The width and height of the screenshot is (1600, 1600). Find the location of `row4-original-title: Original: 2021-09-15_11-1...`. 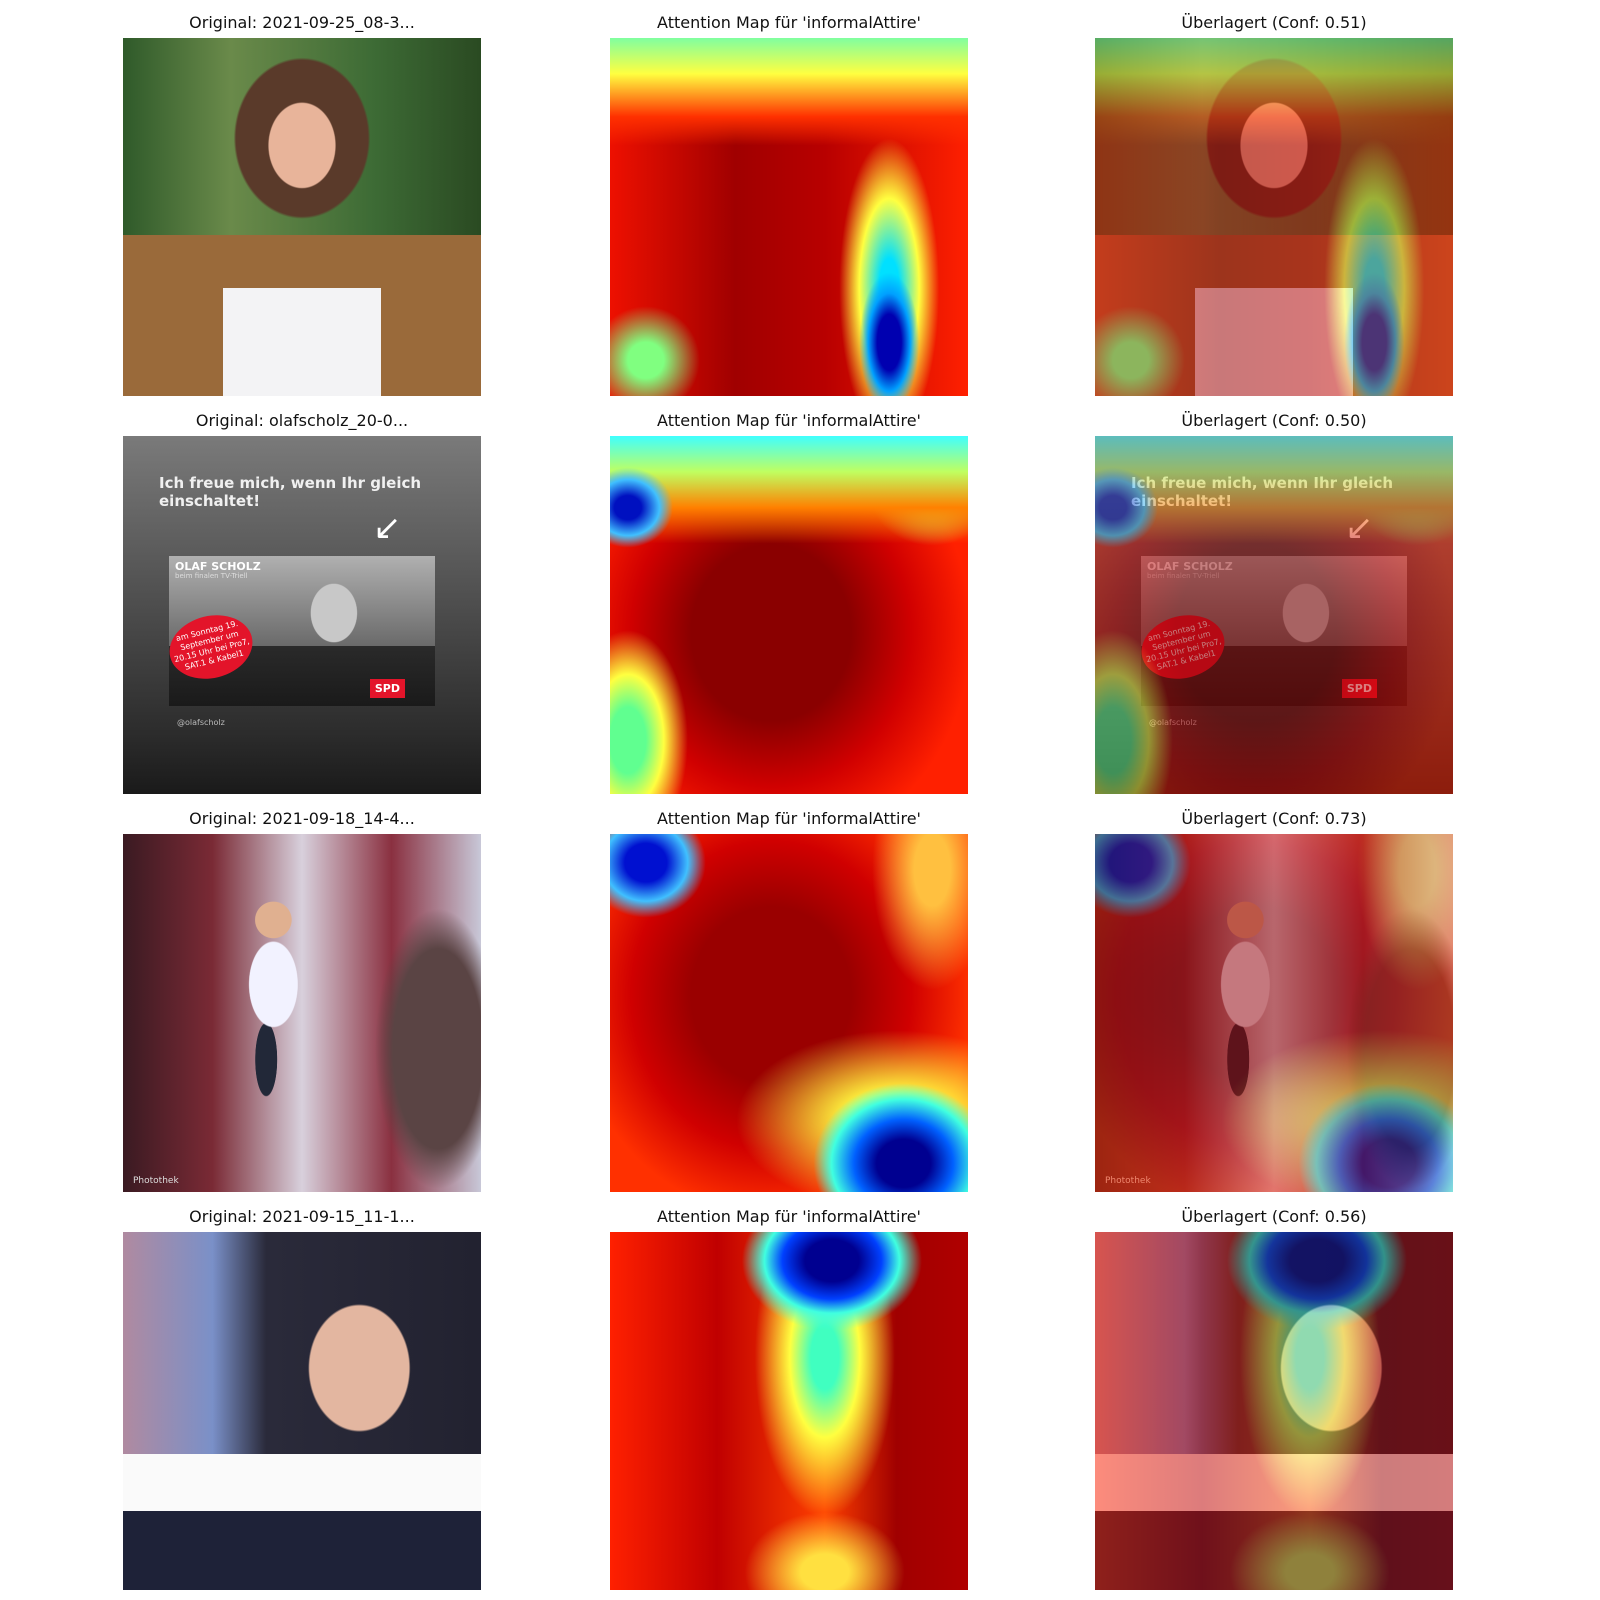

row4-original-title: Original: 2021-09-15_11-1... is located at coordinates (302, 1216).